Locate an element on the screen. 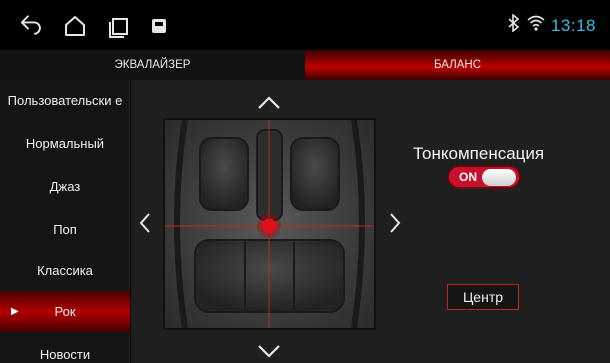 This screenshot has width=610, height=363. home-icon is located at coordinates (75, 26).